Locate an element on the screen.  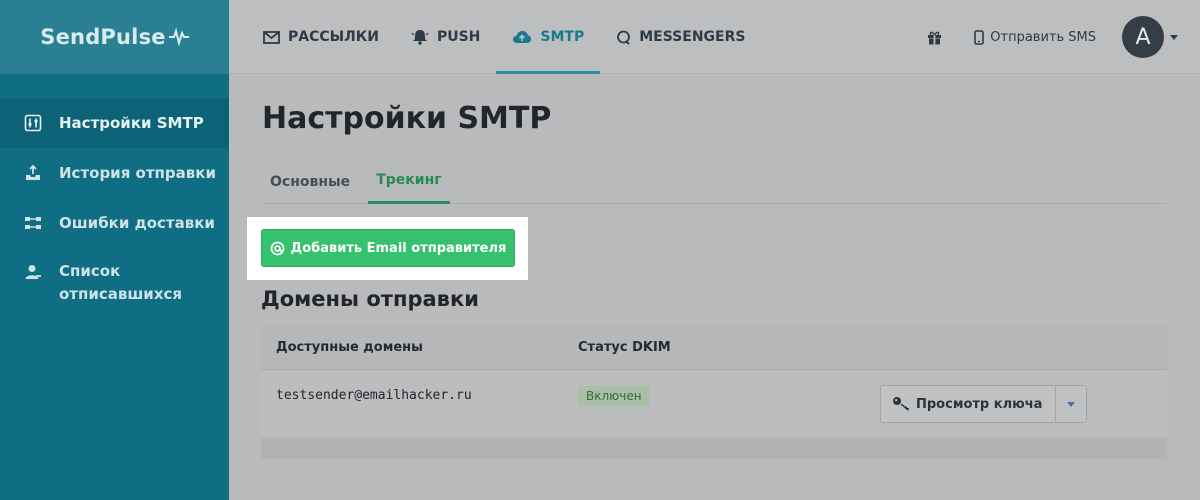
gift-icon is located at coordinates (935, 38).